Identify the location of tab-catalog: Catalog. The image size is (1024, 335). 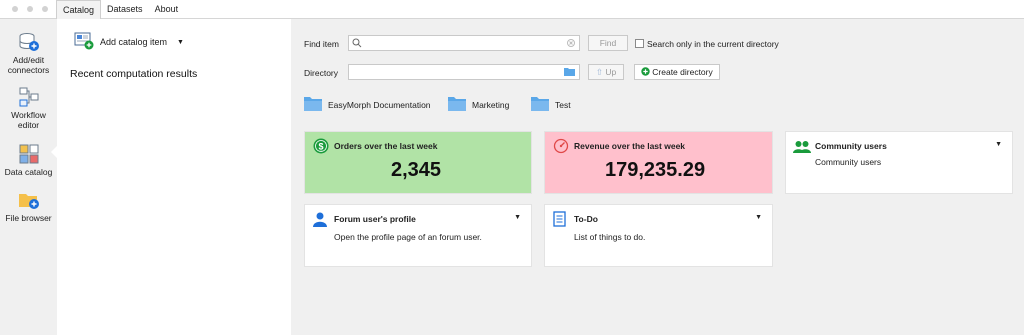
(79, 9).